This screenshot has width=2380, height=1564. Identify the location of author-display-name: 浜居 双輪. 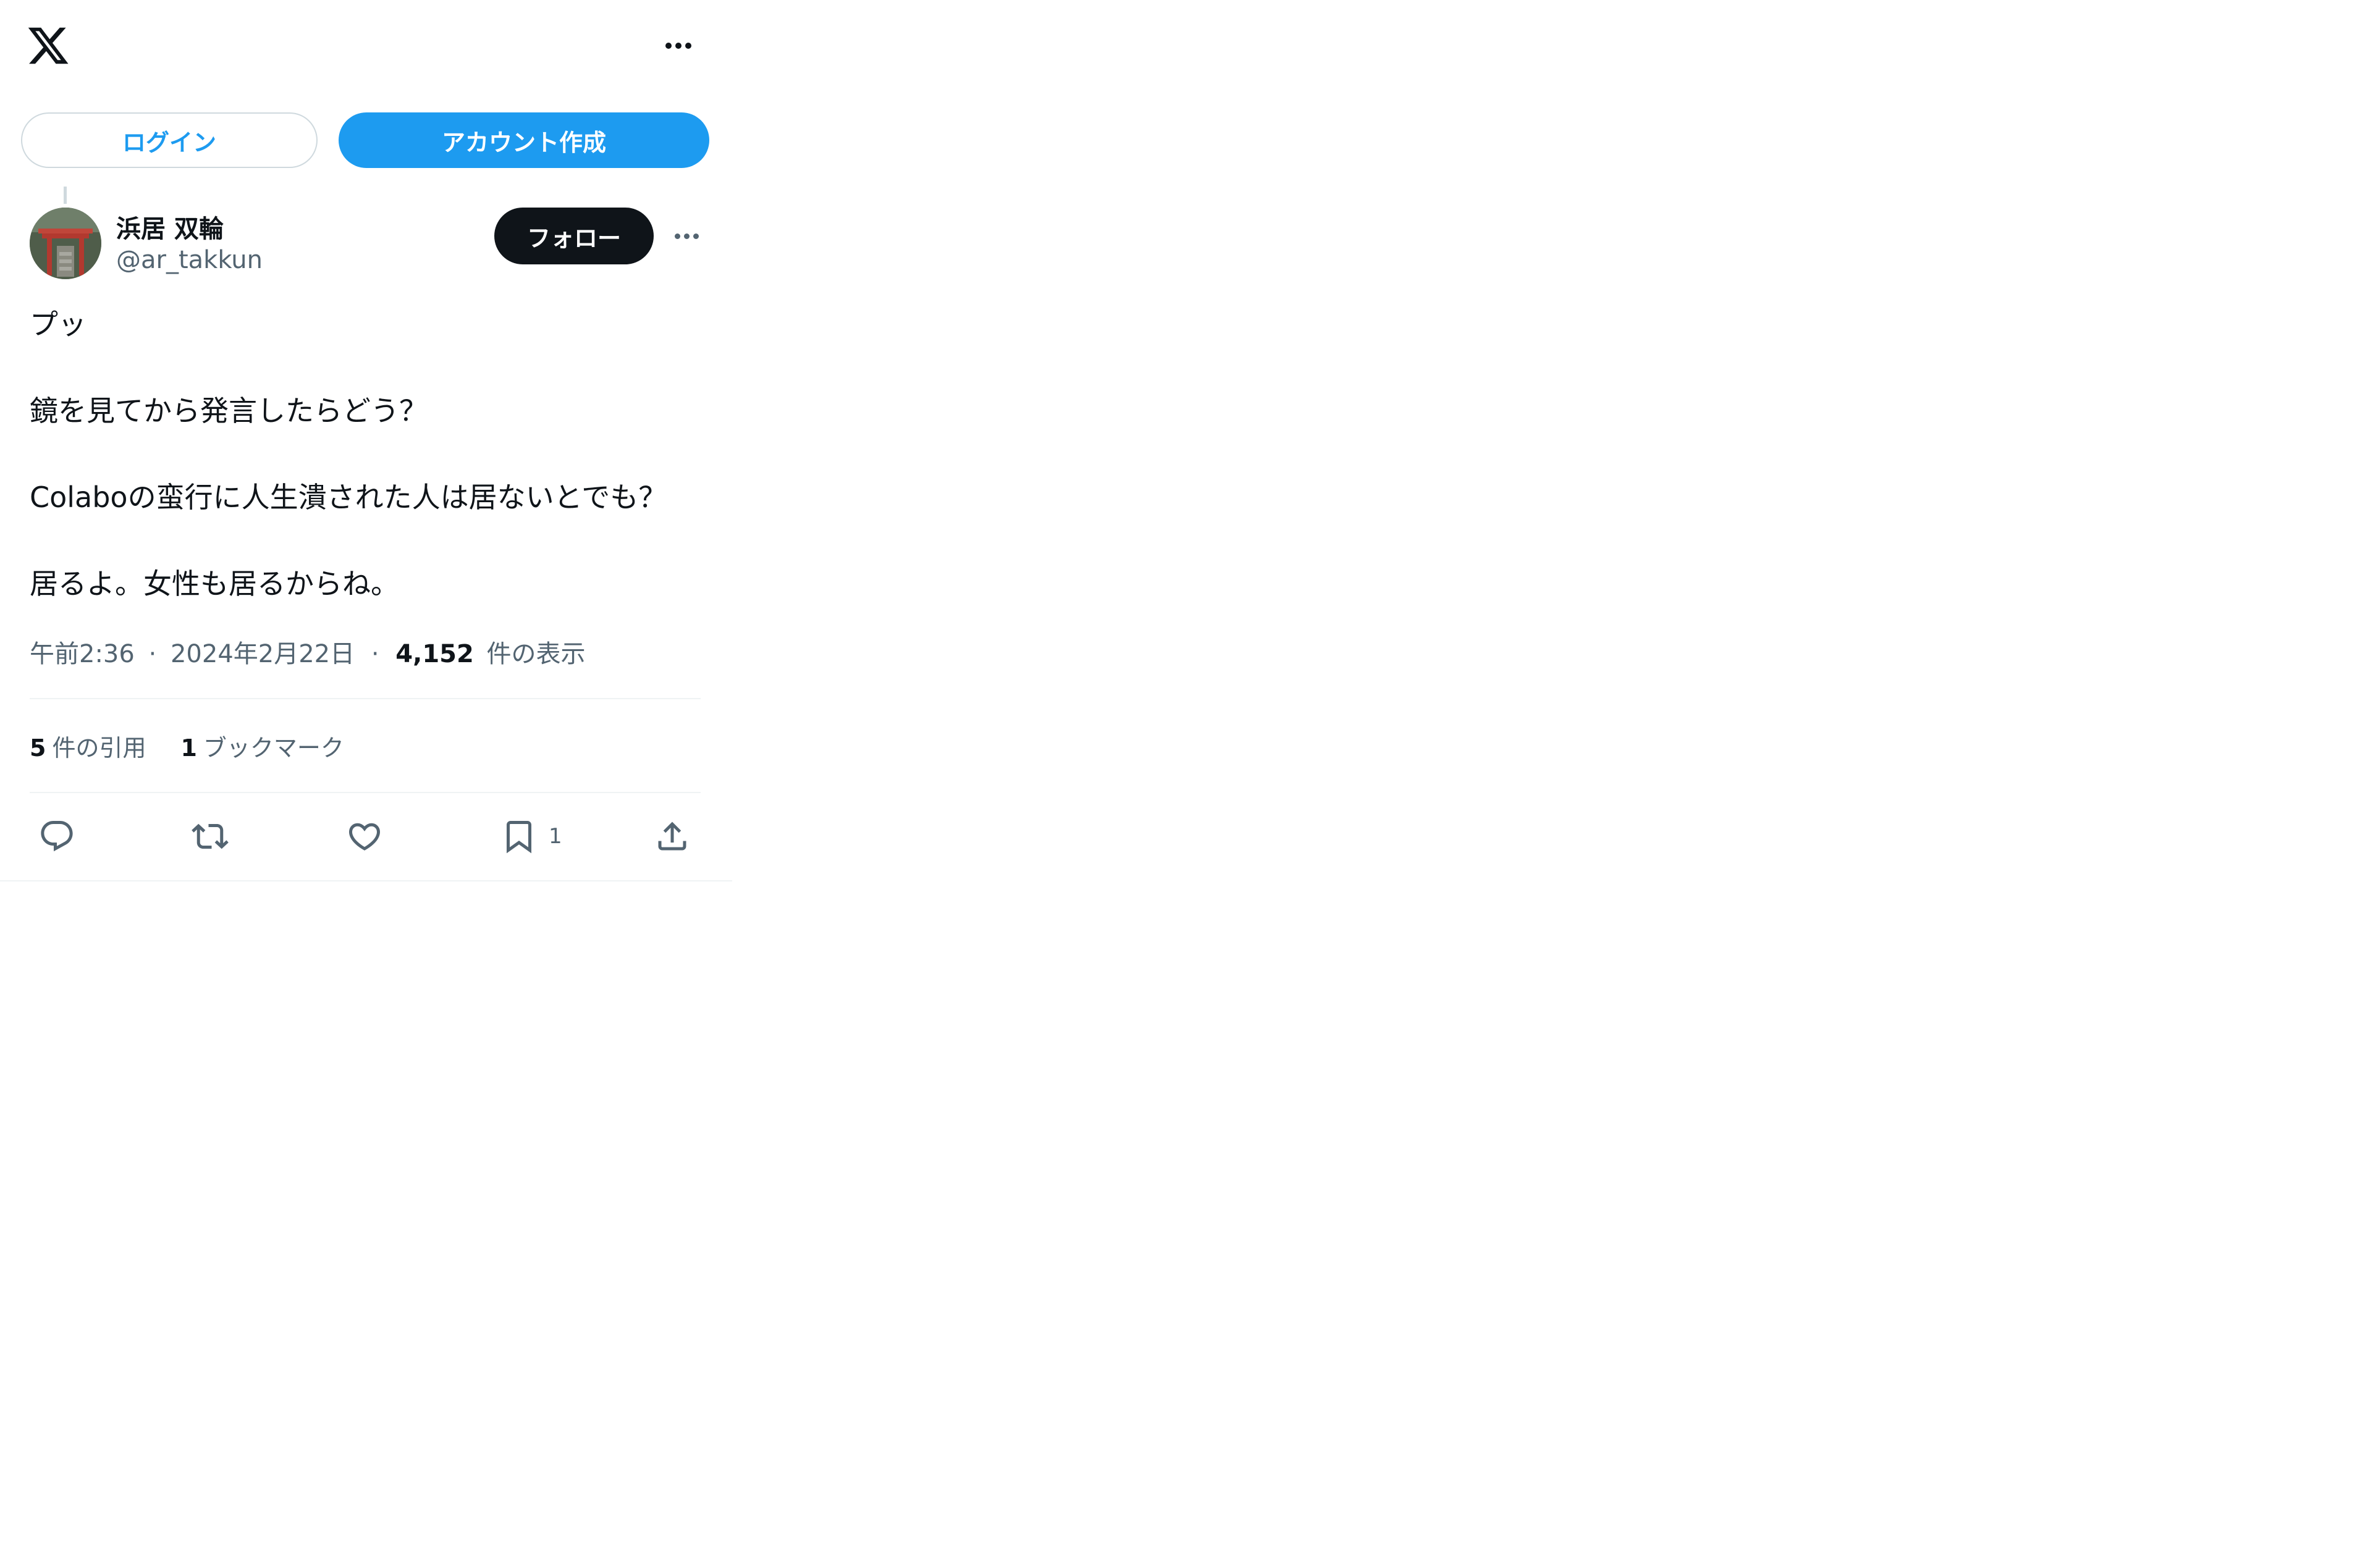
(170, 227).